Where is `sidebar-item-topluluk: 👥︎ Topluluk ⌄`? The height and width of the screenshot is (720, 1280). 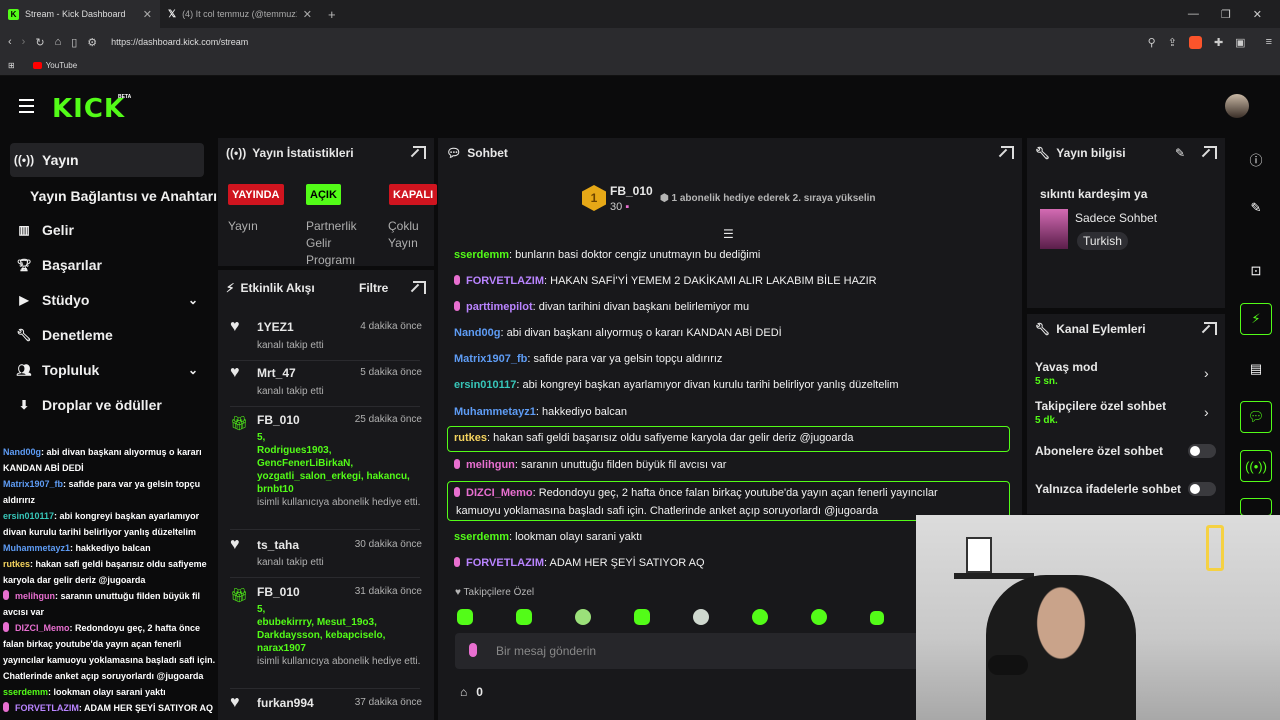
sidebar-item-topluluk: 👥︎ Topluluk ⌄ is located at coordinates (107, 370).